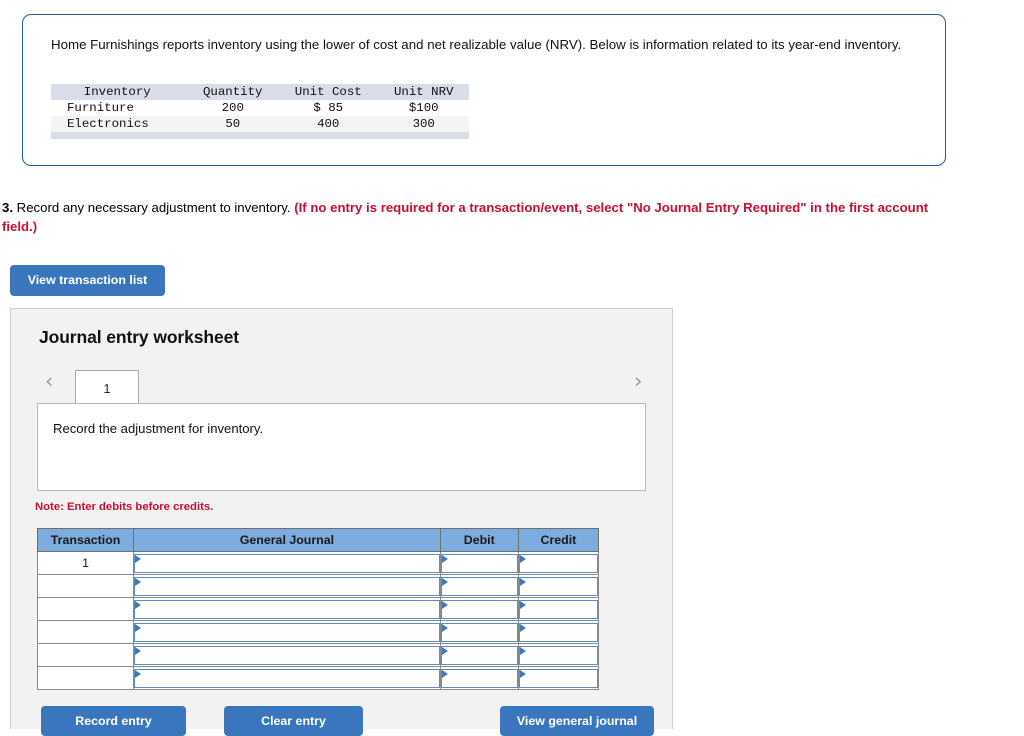 Image resolution: width=1024 pixels, height=736 pixels. What do you see at coordinates (293, 721) in the screenshot?
I see `clear-entry-button: Clear entry` at bounding box center [293, 721].